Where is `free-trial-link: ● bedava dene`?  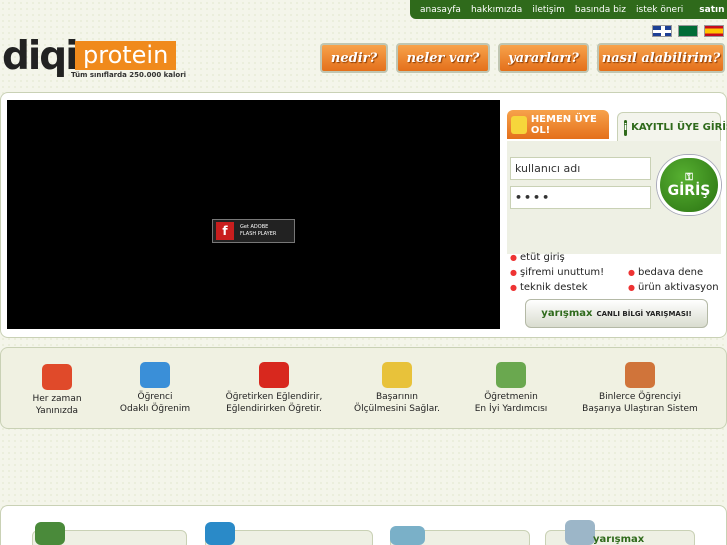 free-trial-link: ● bedava dene is located at coordinates (665, 272).